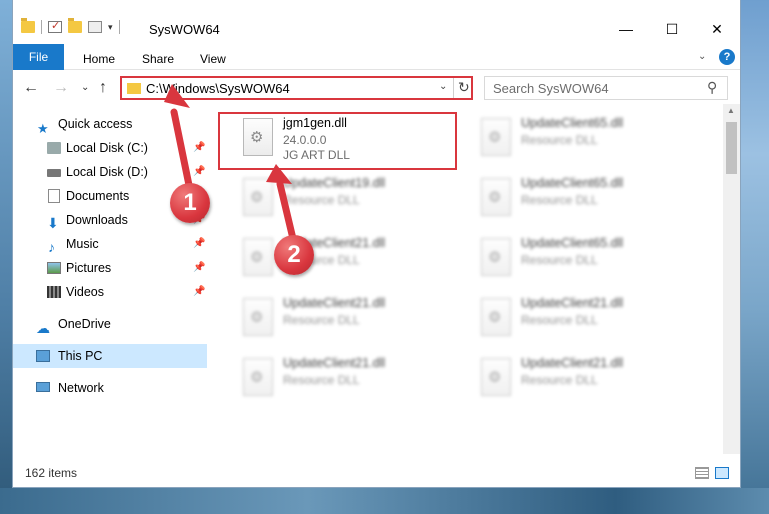 Image resolution: width=769 pixels, height=514 pixels. What do you see at coordinates (98, 196) in the screenshot?
I see `sidebar-item-label: Documents` at bounding box center [98, 196].